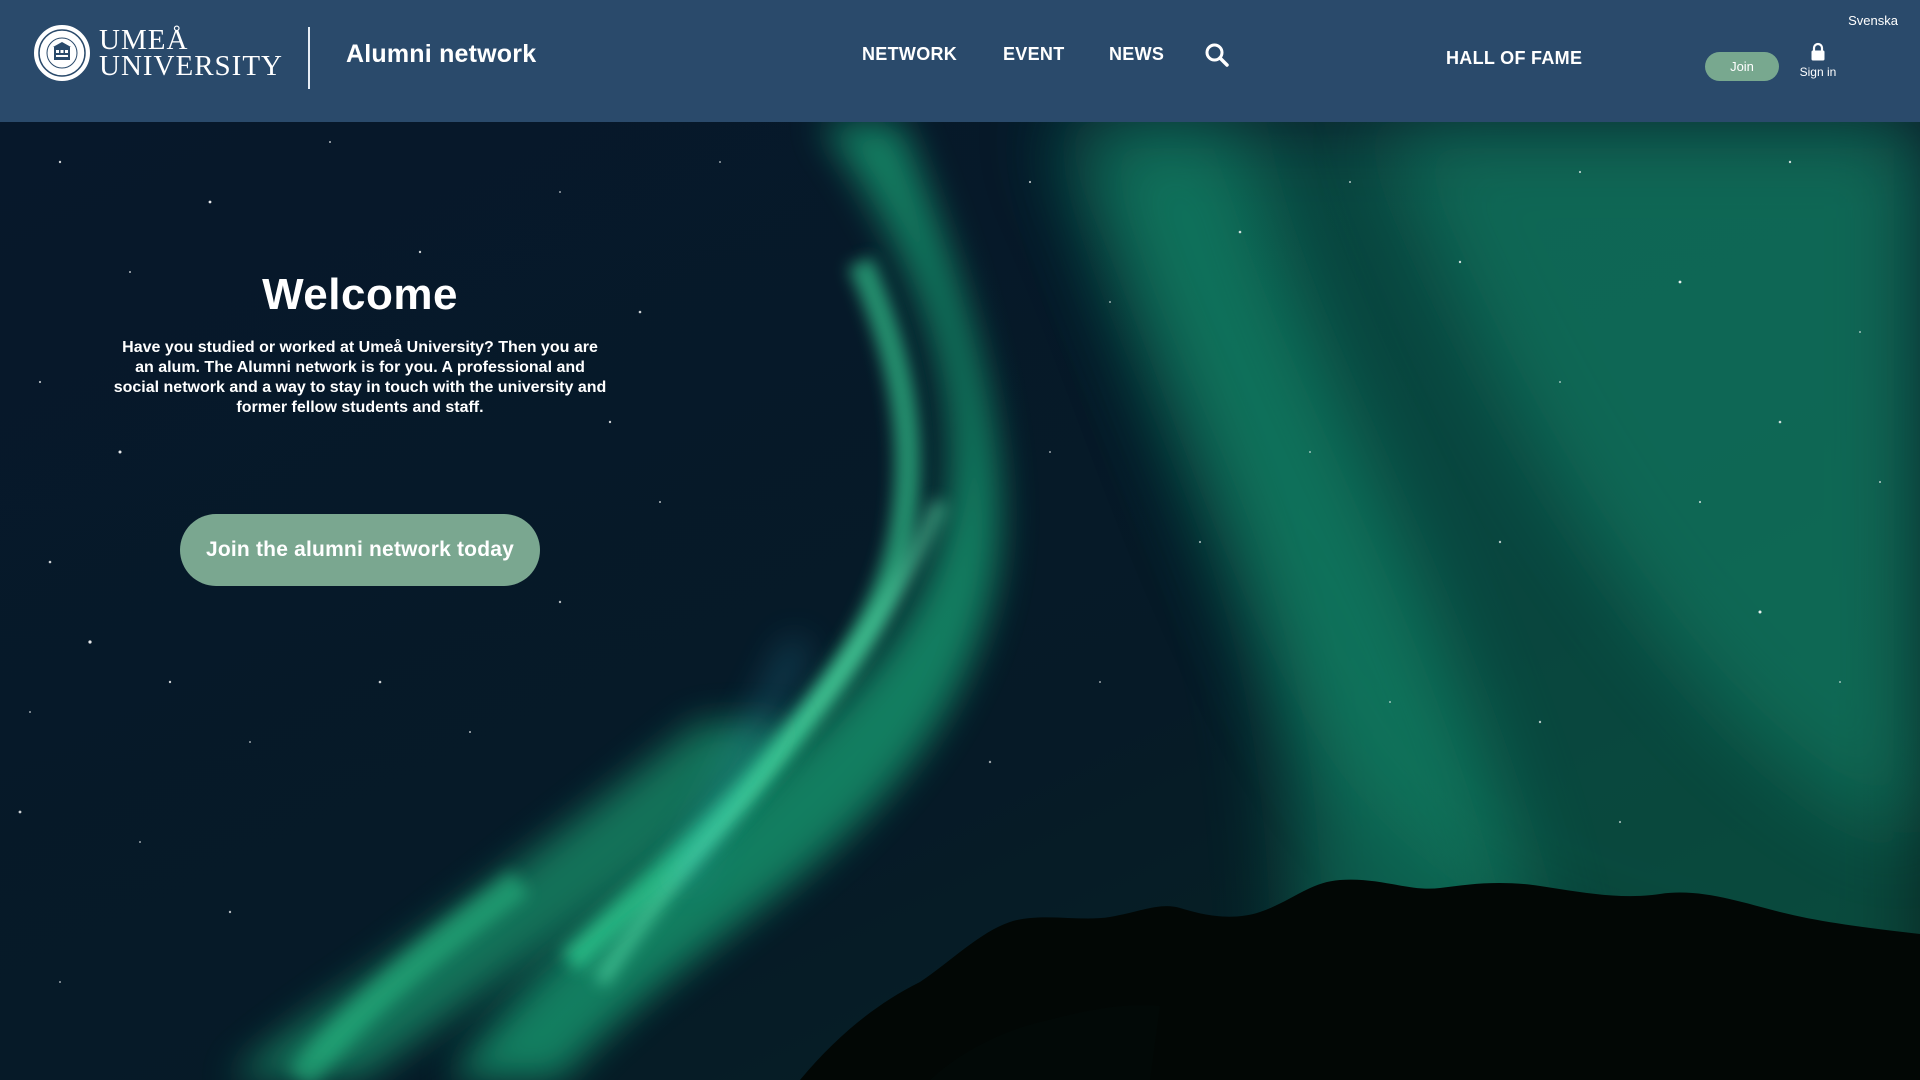 Image resolution: width=1920 pixels, height=1080 pixels. Describe the element at coordinates (1514, 58) in the screenshot. I see `nav-hall-of-fame: HALL OF FAME` at that location.